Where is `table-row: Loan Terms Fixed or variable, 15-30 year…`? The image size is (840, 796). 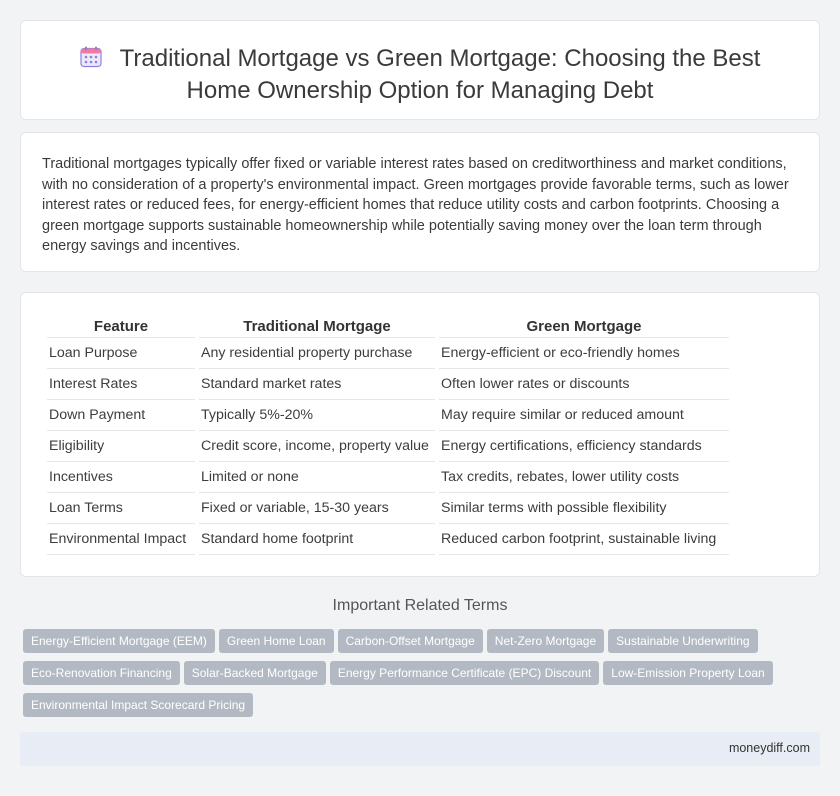 table-row: Loan Terms Fixed or variable, 15-30 year… is located at coordinates (388, 508).